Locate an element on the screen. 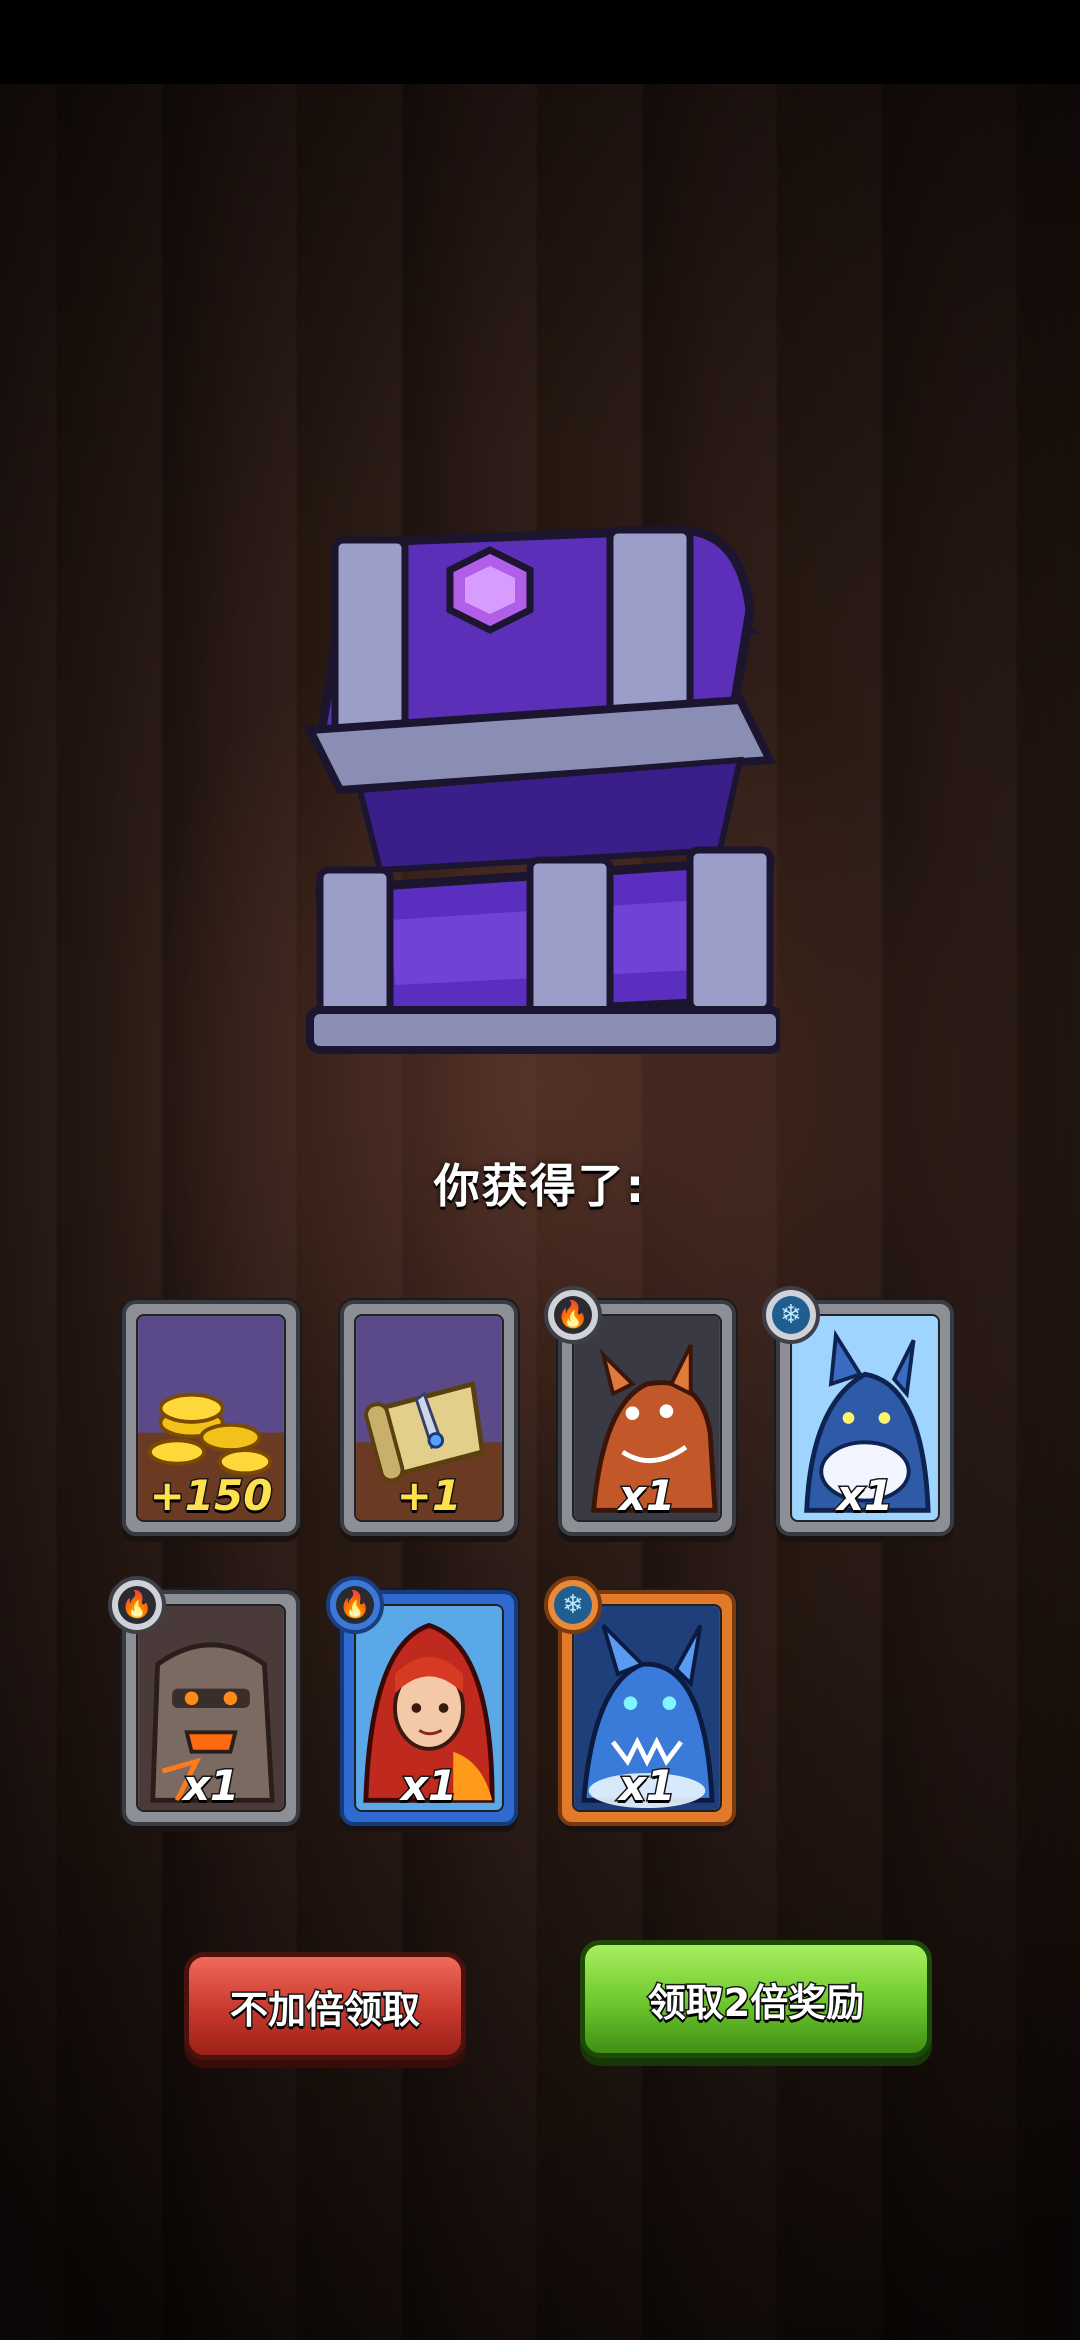 Image resolution: width=1080 pixels, height=2340 pixels. reward-card-lava-golem: 🔥 x1 is located at coordinates (204, 1701).